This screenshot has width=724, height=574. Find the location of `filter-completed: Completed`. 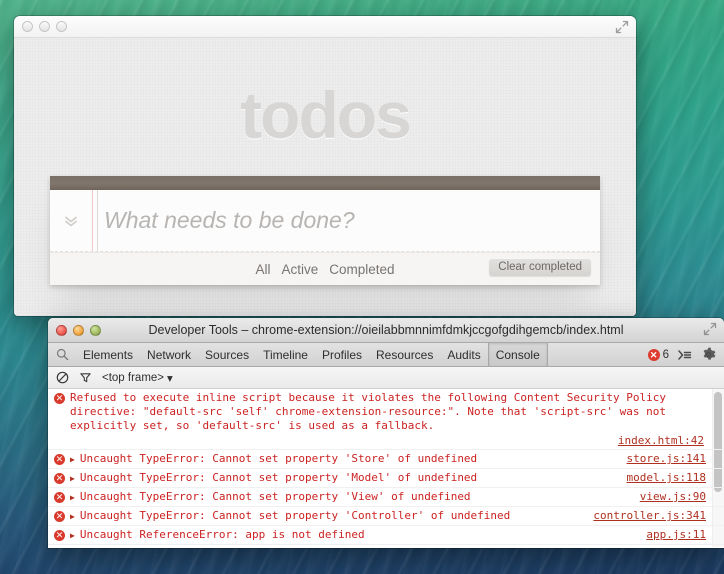

filter-completed: Completed is located at coordinates (361, 269).